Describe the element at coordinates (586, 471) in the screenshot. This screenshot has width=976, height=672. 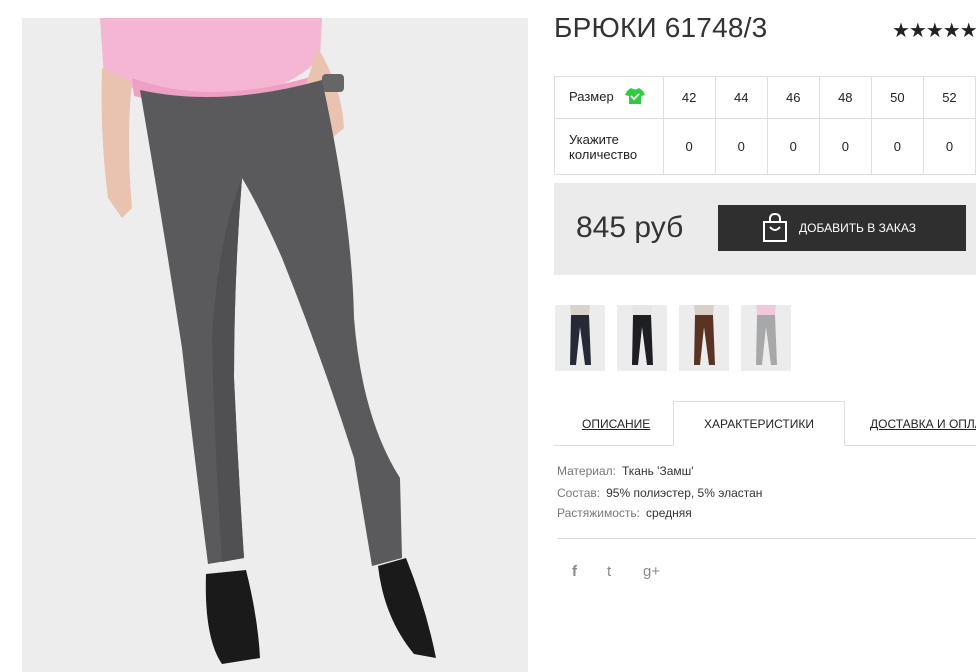
I see `spec-key: Материал:` at that location.